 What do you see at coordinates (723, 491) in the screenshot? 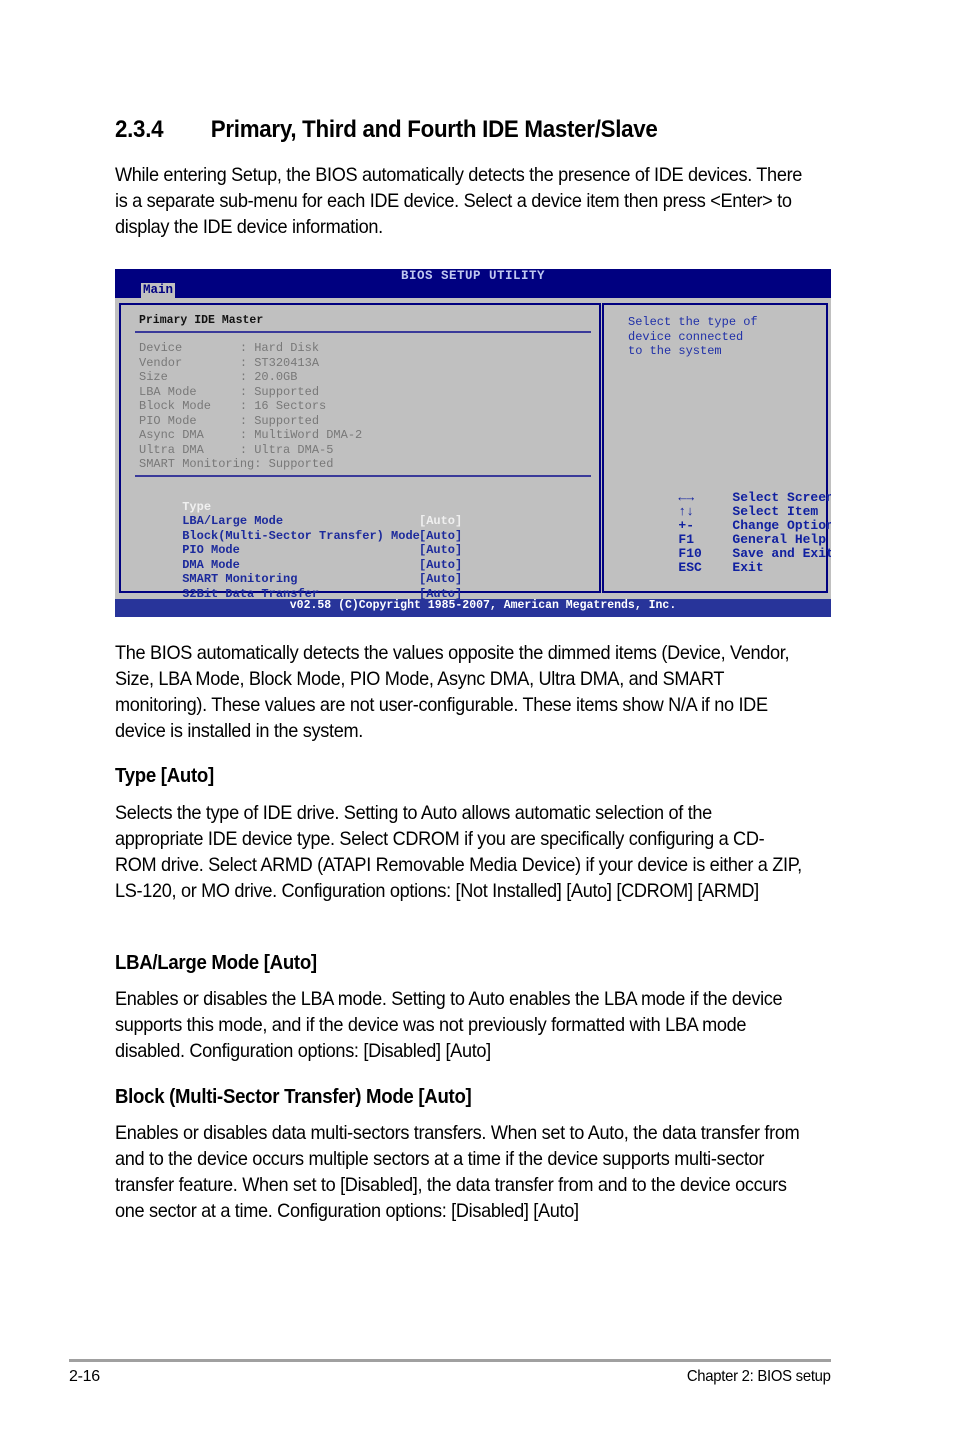
I see `key-row-select-screen: ←→ Select Screen` at bounding box center [723, 491].